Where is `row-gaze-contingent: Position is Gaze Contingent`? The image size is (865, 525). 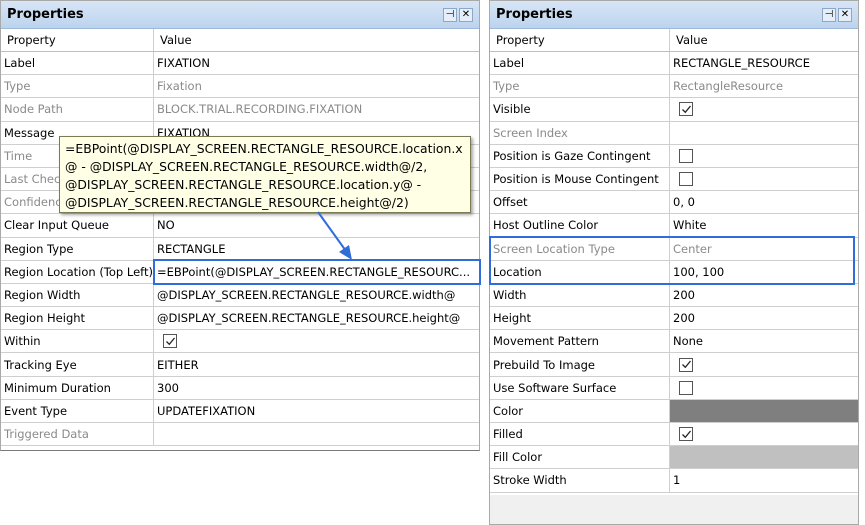 row-gaze-contingent: Position is Gaze Contingent is located at coordinates (674, 156).